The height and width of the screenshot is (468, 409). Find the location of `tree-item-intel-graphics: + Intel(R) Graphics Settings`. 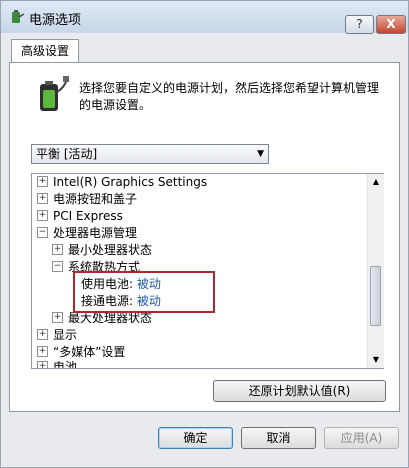

tree-item-intel-graphics: + Intel(R) Graphics Settings is located at coordinates (122, 182).